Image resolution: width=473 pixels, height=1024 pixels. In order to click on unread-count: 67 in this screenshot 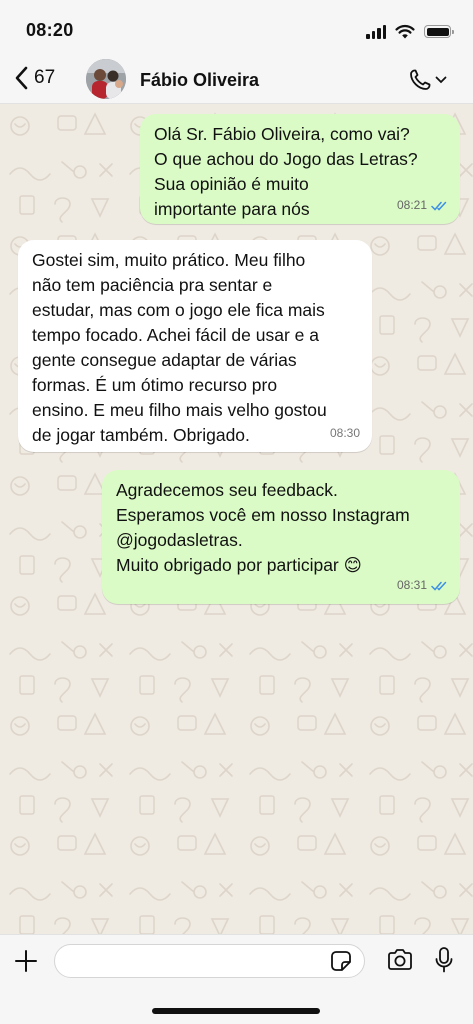, I will do `click(45, 77)`.